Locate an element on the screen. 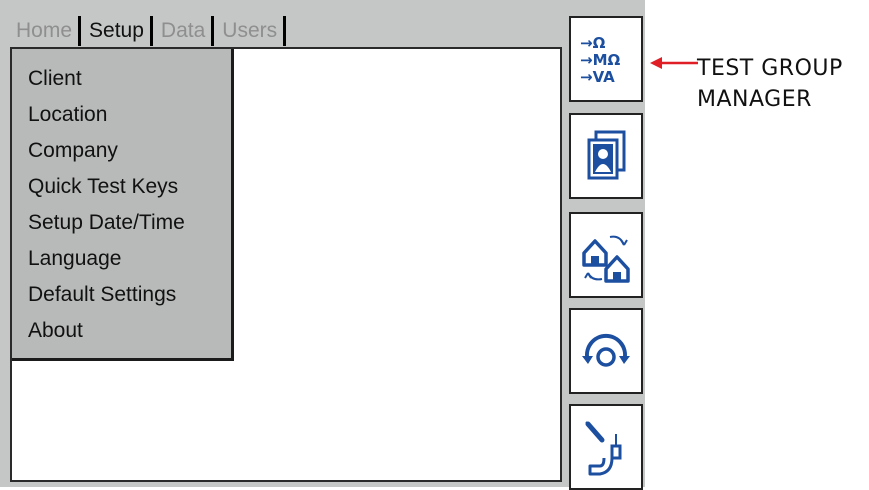 Image resolution: width=869 pixels, height=490 pixels. probe-tool-button is located at coordinates (606, 447).